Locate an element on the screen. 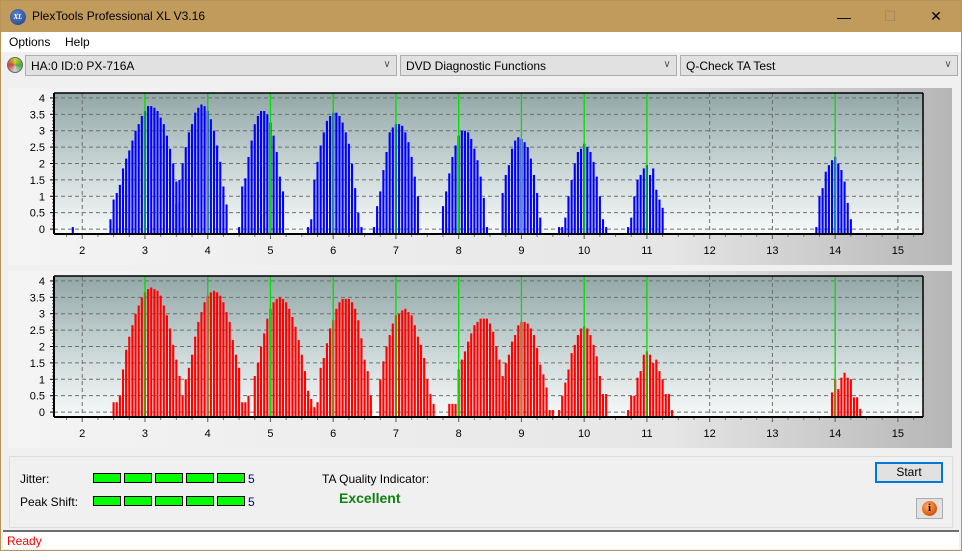 The height and width of the screenshot is (551, 962). x-tick-label: 7 is located at coordinates (396, 251).